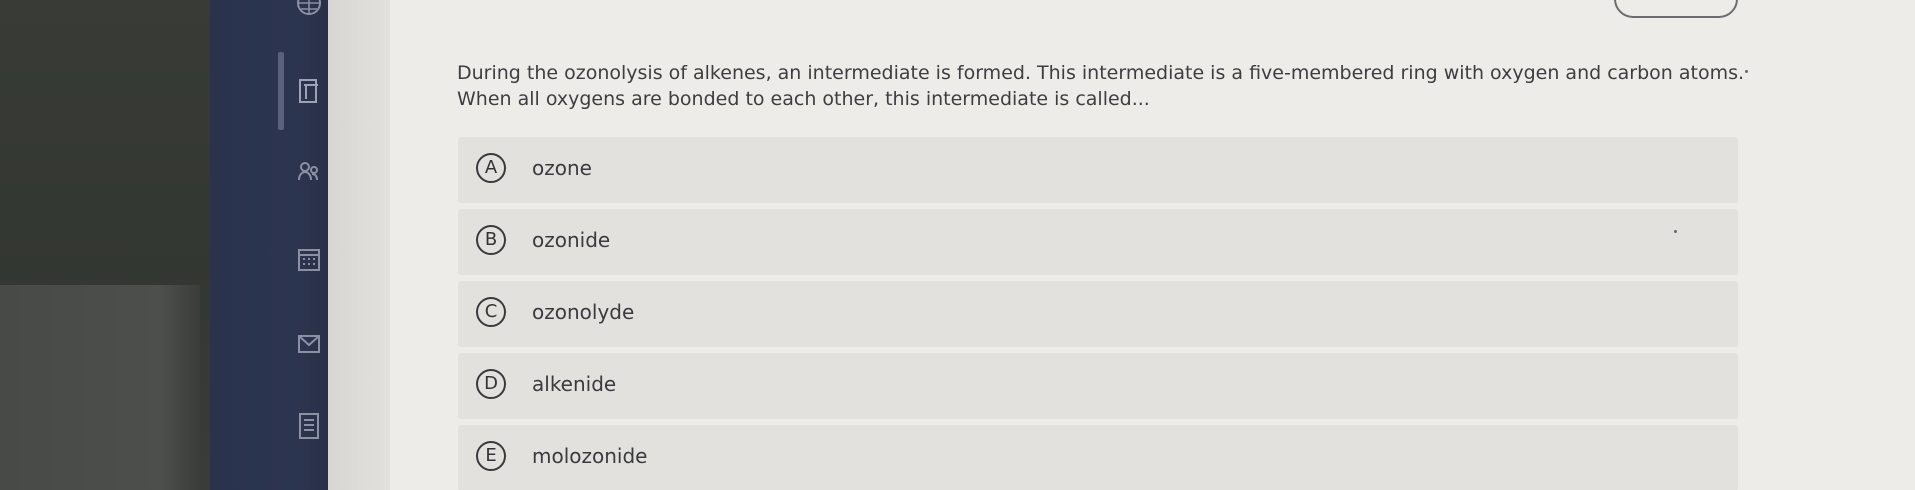 This screenshot has width=1915, height=490. Describe the element at coordinates (571, 240) in the screenshot. I see `option-label: ozonide` at that location.